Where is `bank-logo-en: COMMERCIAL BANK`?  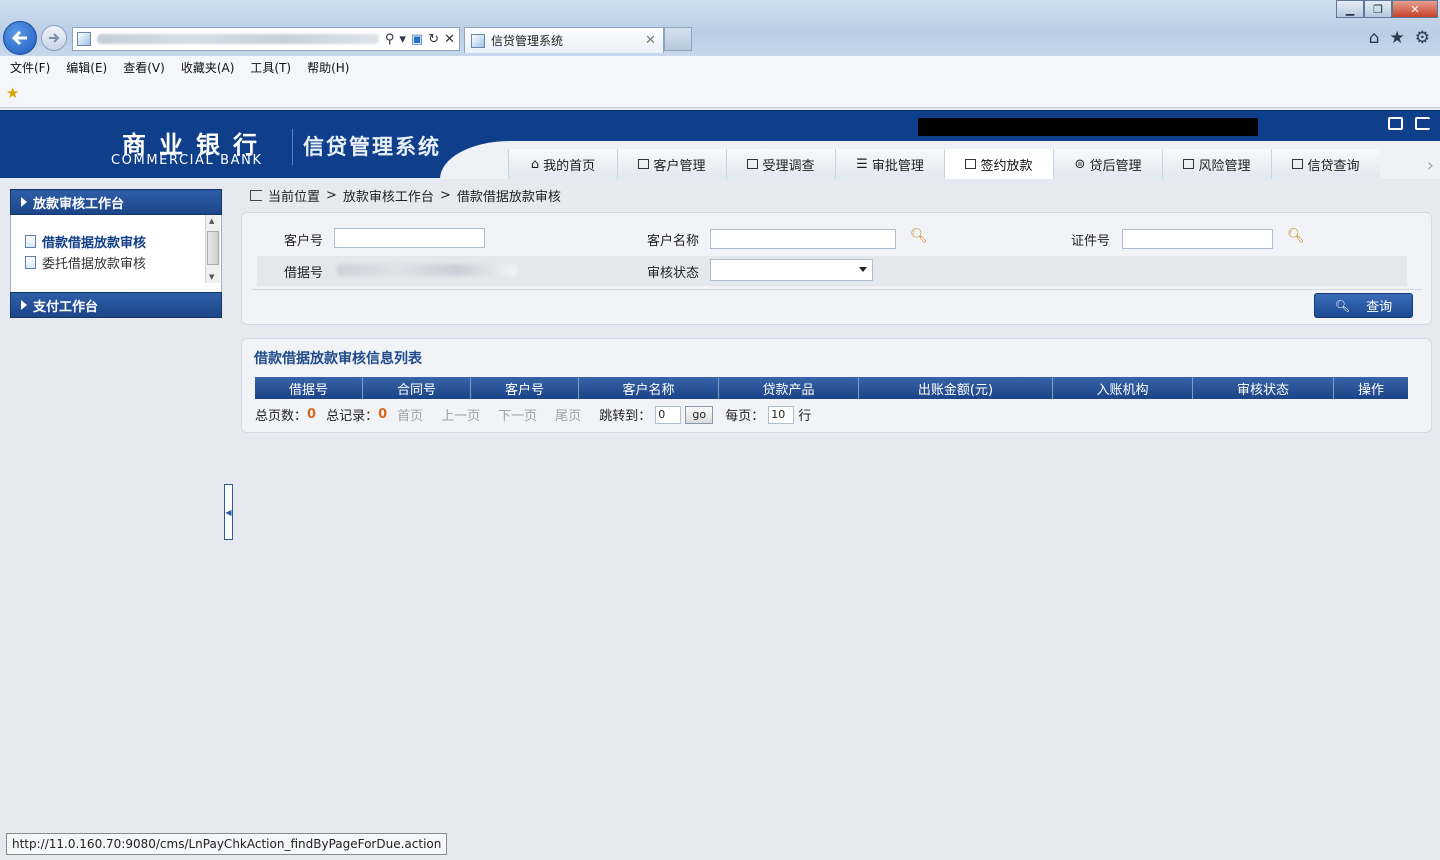
bank-logo-en: COMMERCIAL BANK is located at coordinates (187, 160).